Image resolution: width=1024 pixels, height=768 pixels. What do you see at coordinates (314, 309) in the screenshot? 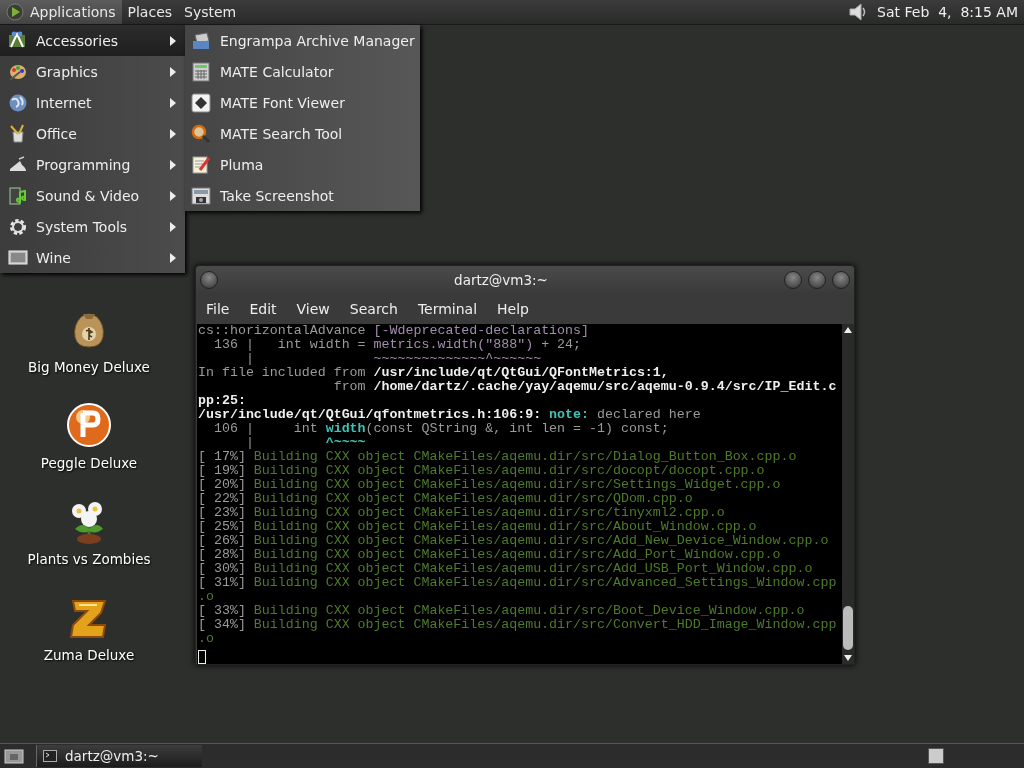
I see `menu-bar-item: View` at bounding box center [314, 309].